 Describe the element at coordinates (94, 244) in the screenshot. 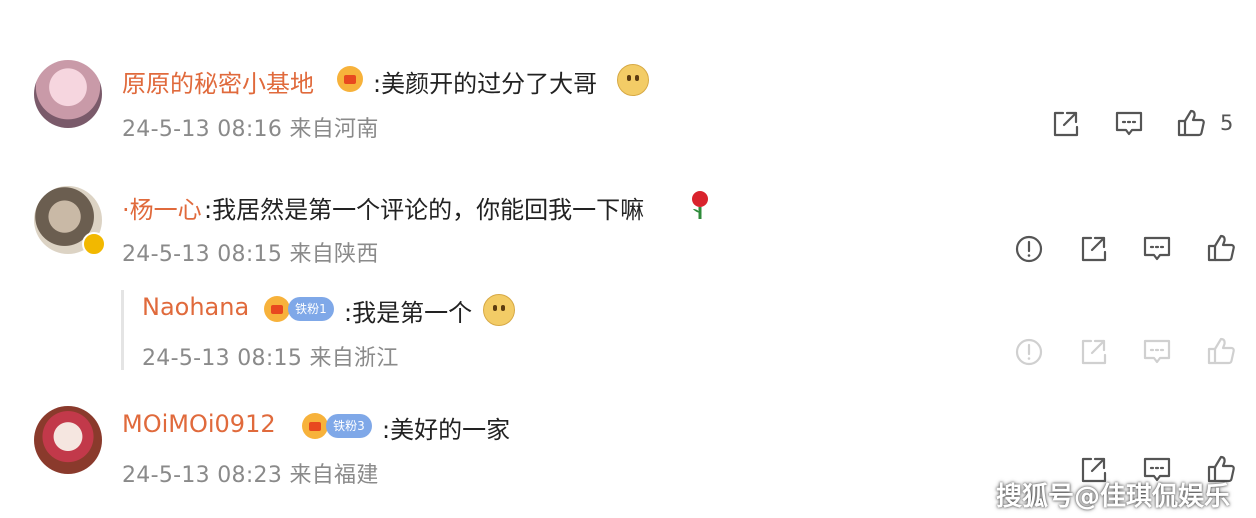

I see `verified-icon` at that location.